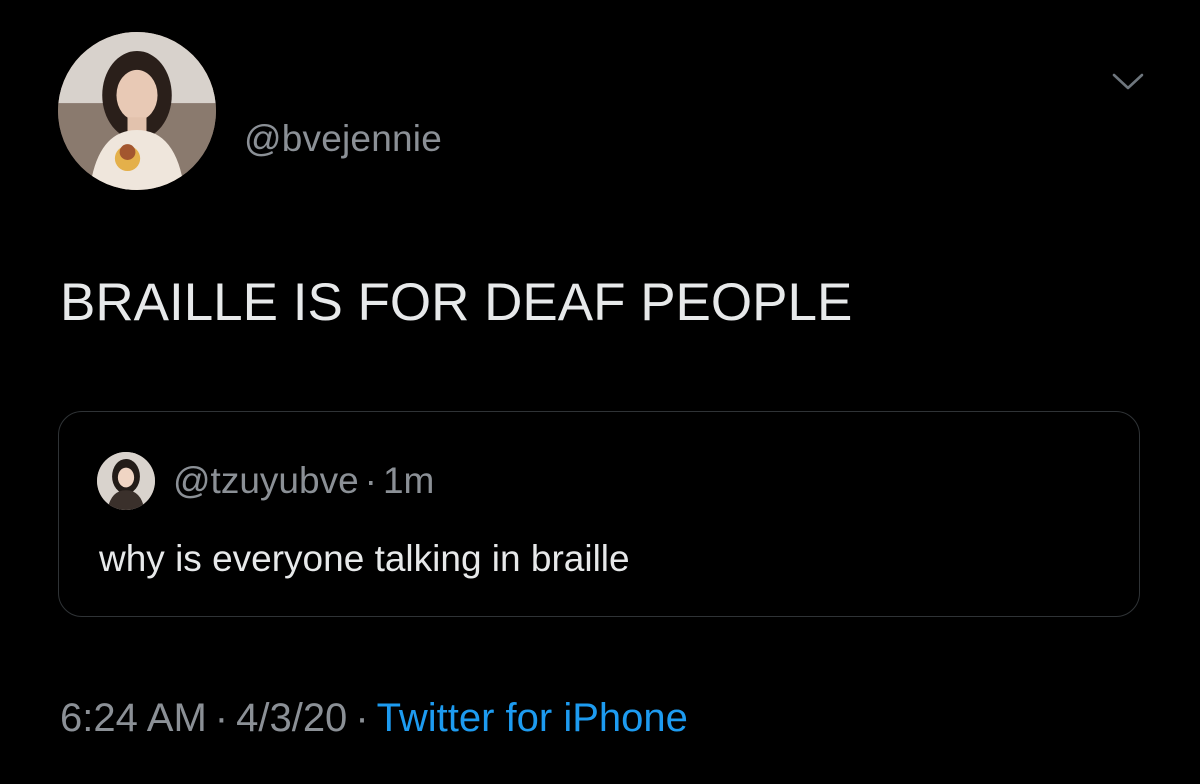 The width and height of the screenshot is (1200, 784). I want to click on quoted-tweet-text: why is everyone talking in braille, so click(364, 558).